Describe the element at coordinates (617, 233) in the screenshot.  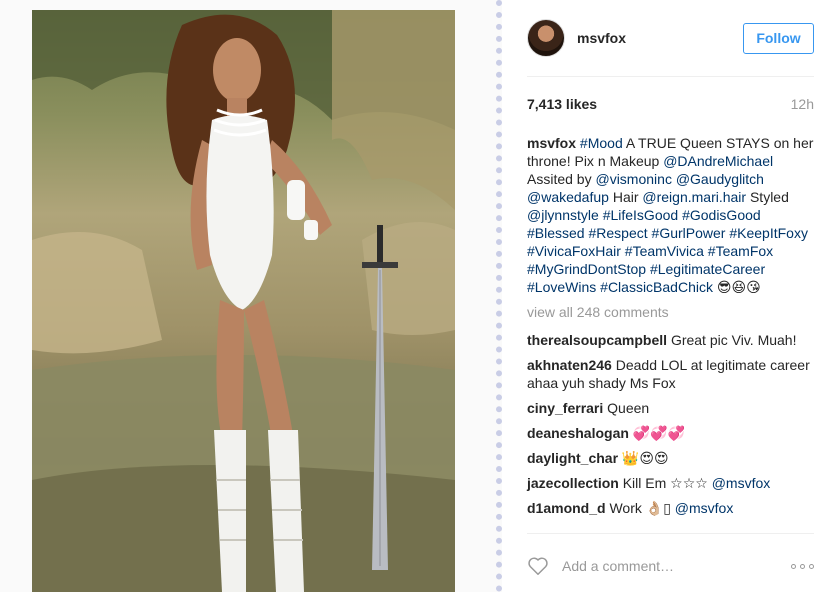
I see `caption-hashtag: #Respect` at that location.